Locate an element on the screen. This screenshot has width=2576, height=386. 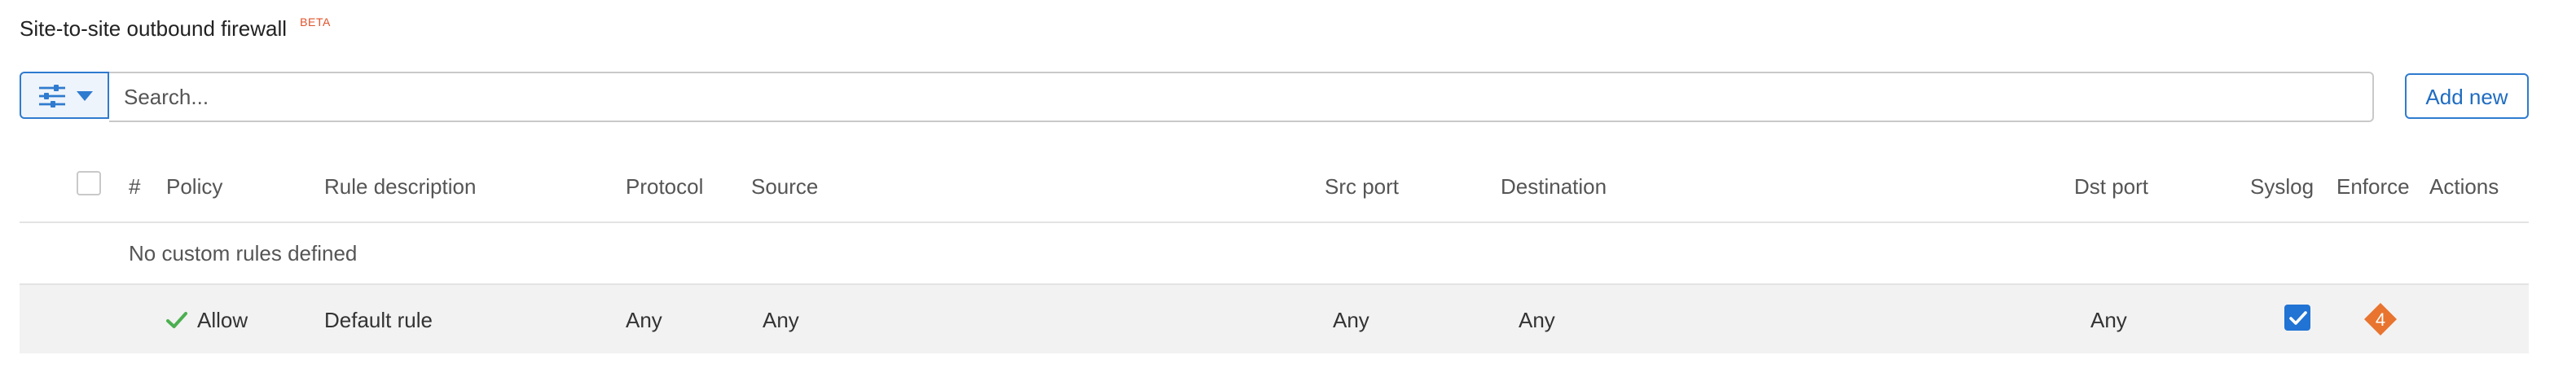
destination-cell: Any is located at coordinates (1537, 320).